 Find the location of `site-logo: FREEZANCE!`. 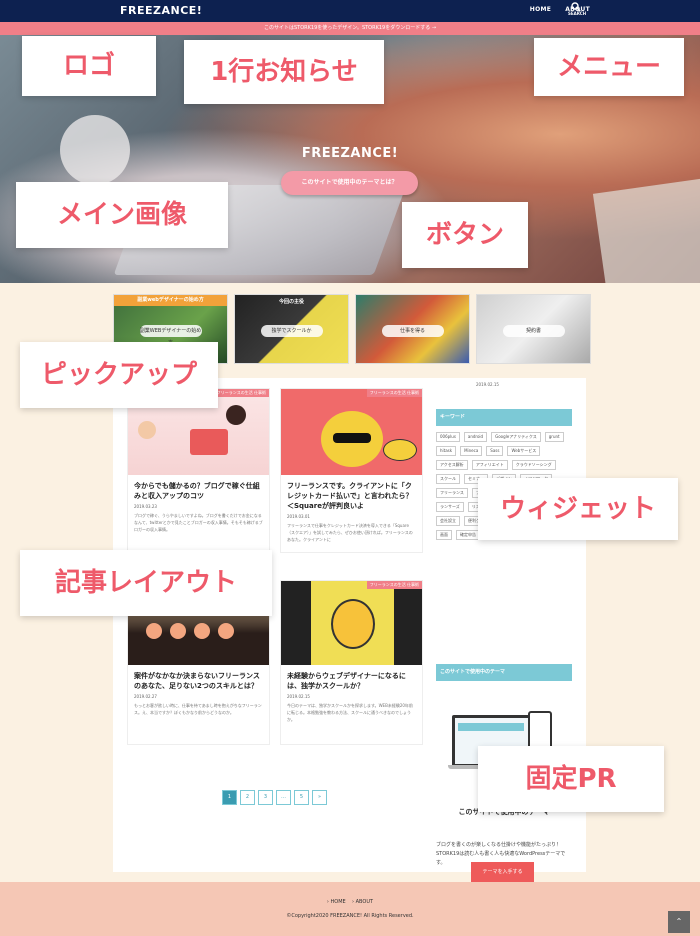

site-logo: FREEZANCE! is located at coordinates (161, 10).